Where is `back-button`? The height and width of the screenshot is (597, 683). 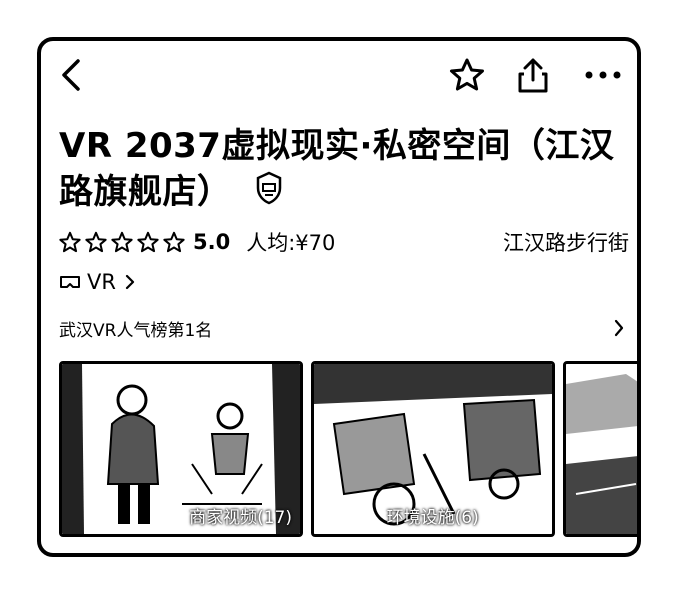 back-button is located at coordinates (71, 75).